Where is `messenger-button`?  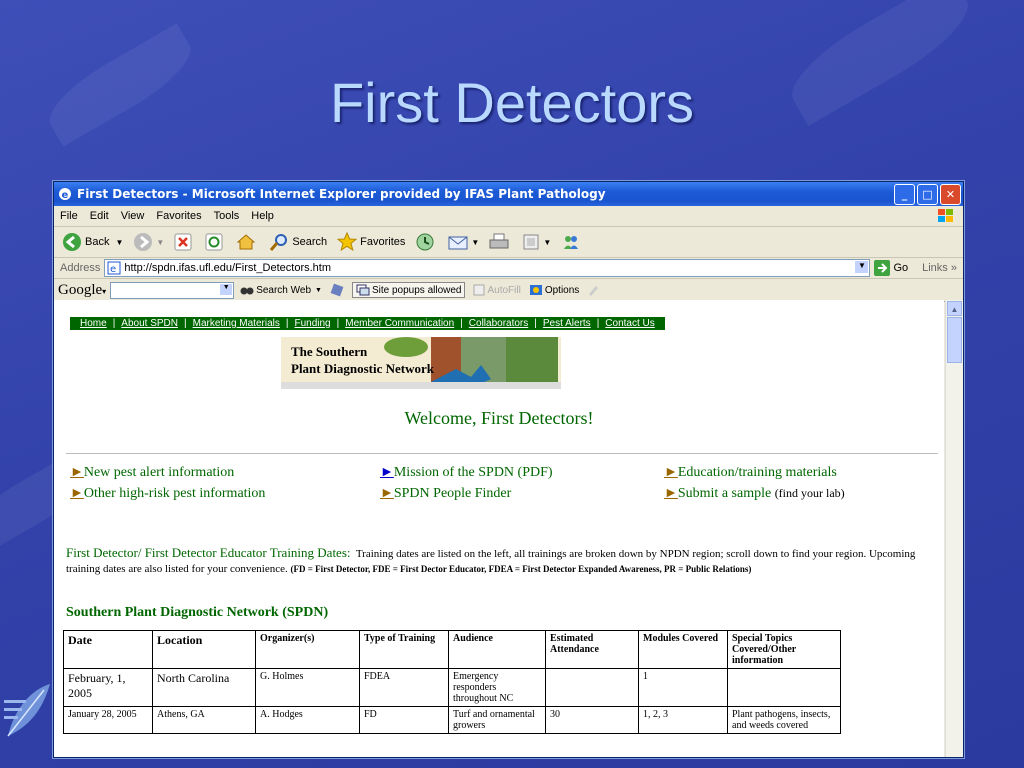 messenger-button is located at coordinates (572, 242).